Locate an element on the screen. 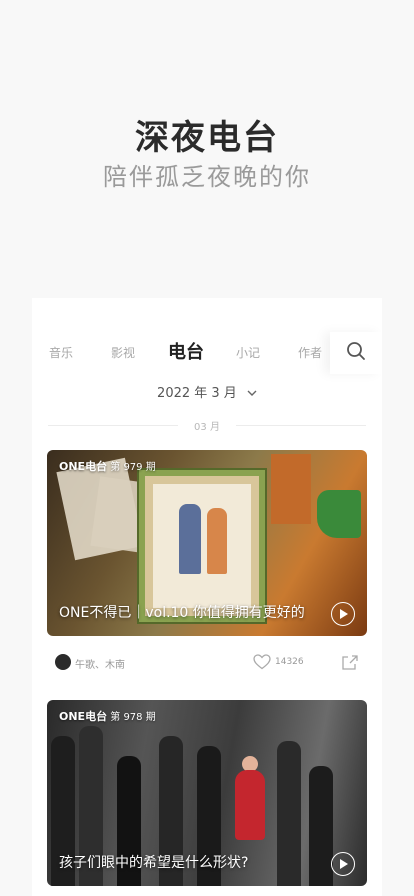 This screenshot has width=414, height=896. card-title: 孩子们眼中的希望是什么形状? is located at coordinates (154, 863).